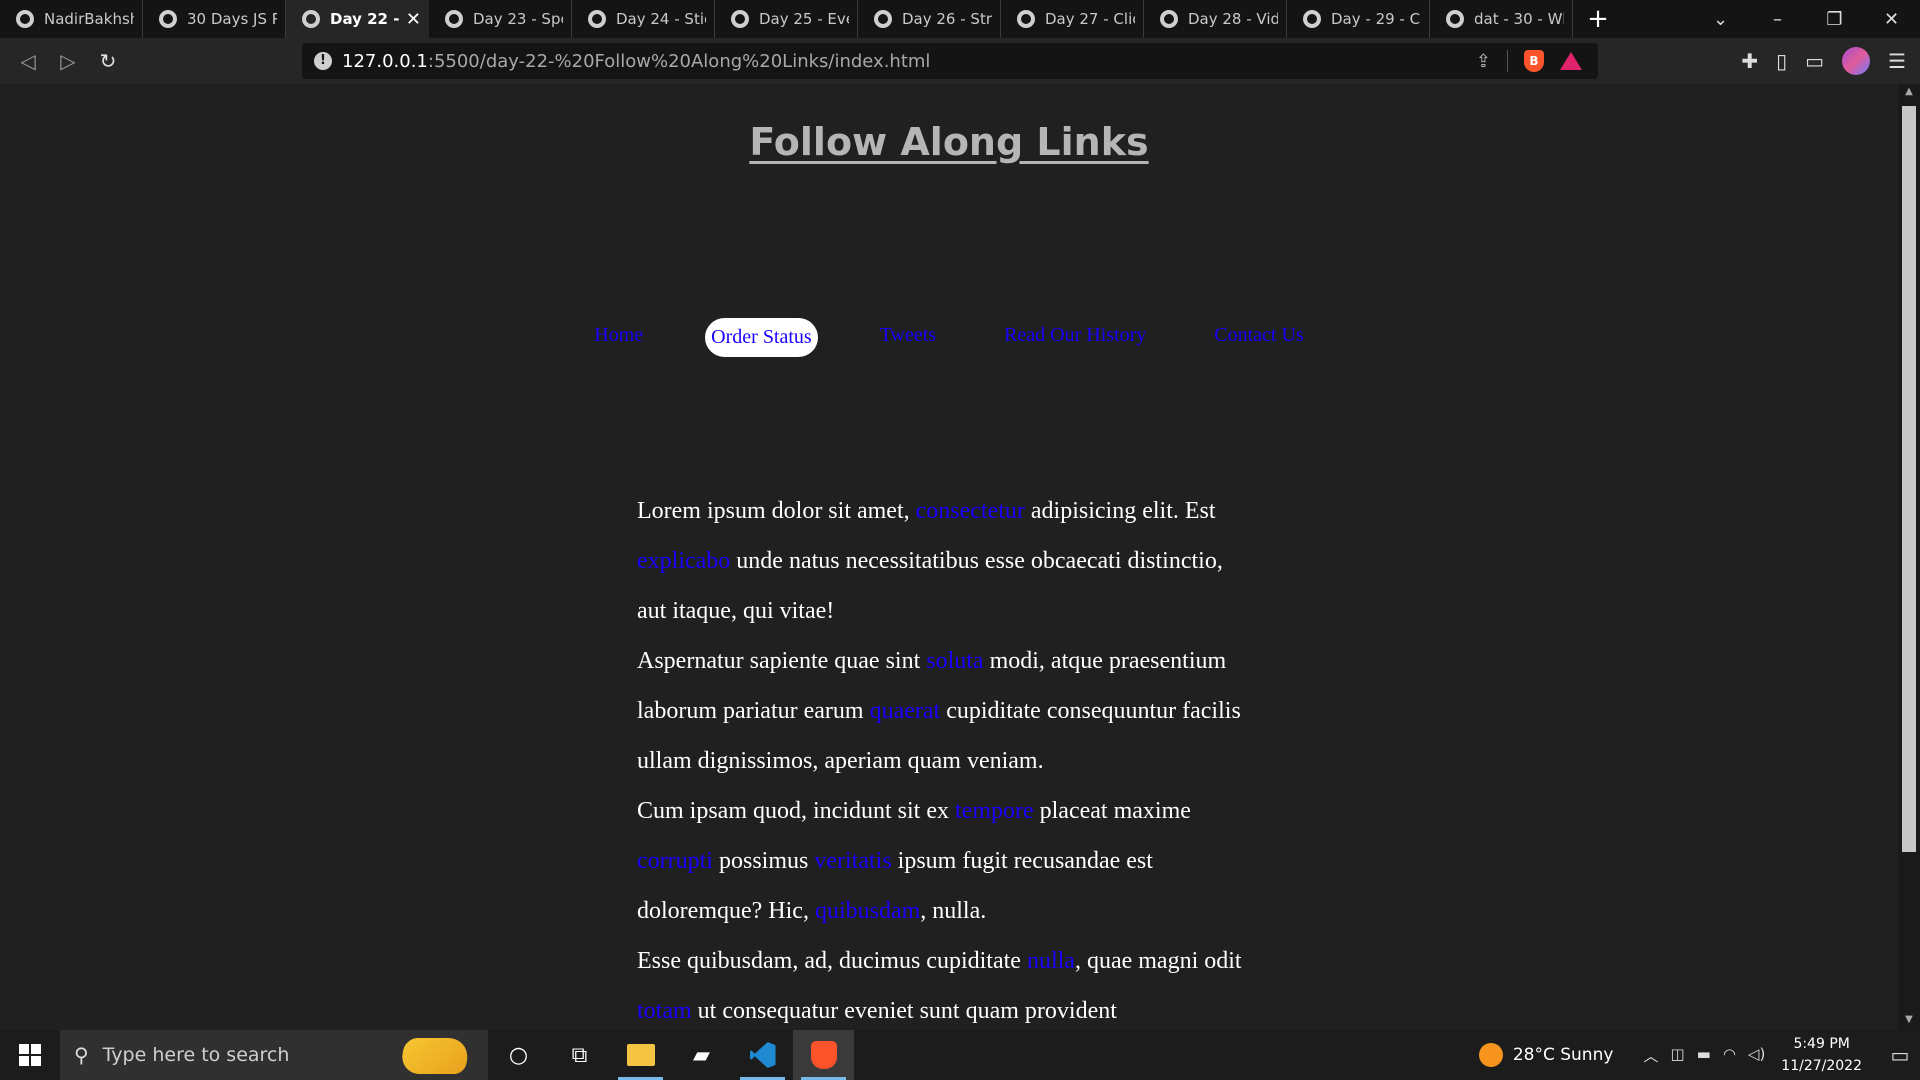 The height and width of the screenshot is (1080, 1920). What do you see at coordinates (214, 19) in the screenshot?
I see `browser-tab: 30 Days JS Pro` at bounding box center [214, 19].